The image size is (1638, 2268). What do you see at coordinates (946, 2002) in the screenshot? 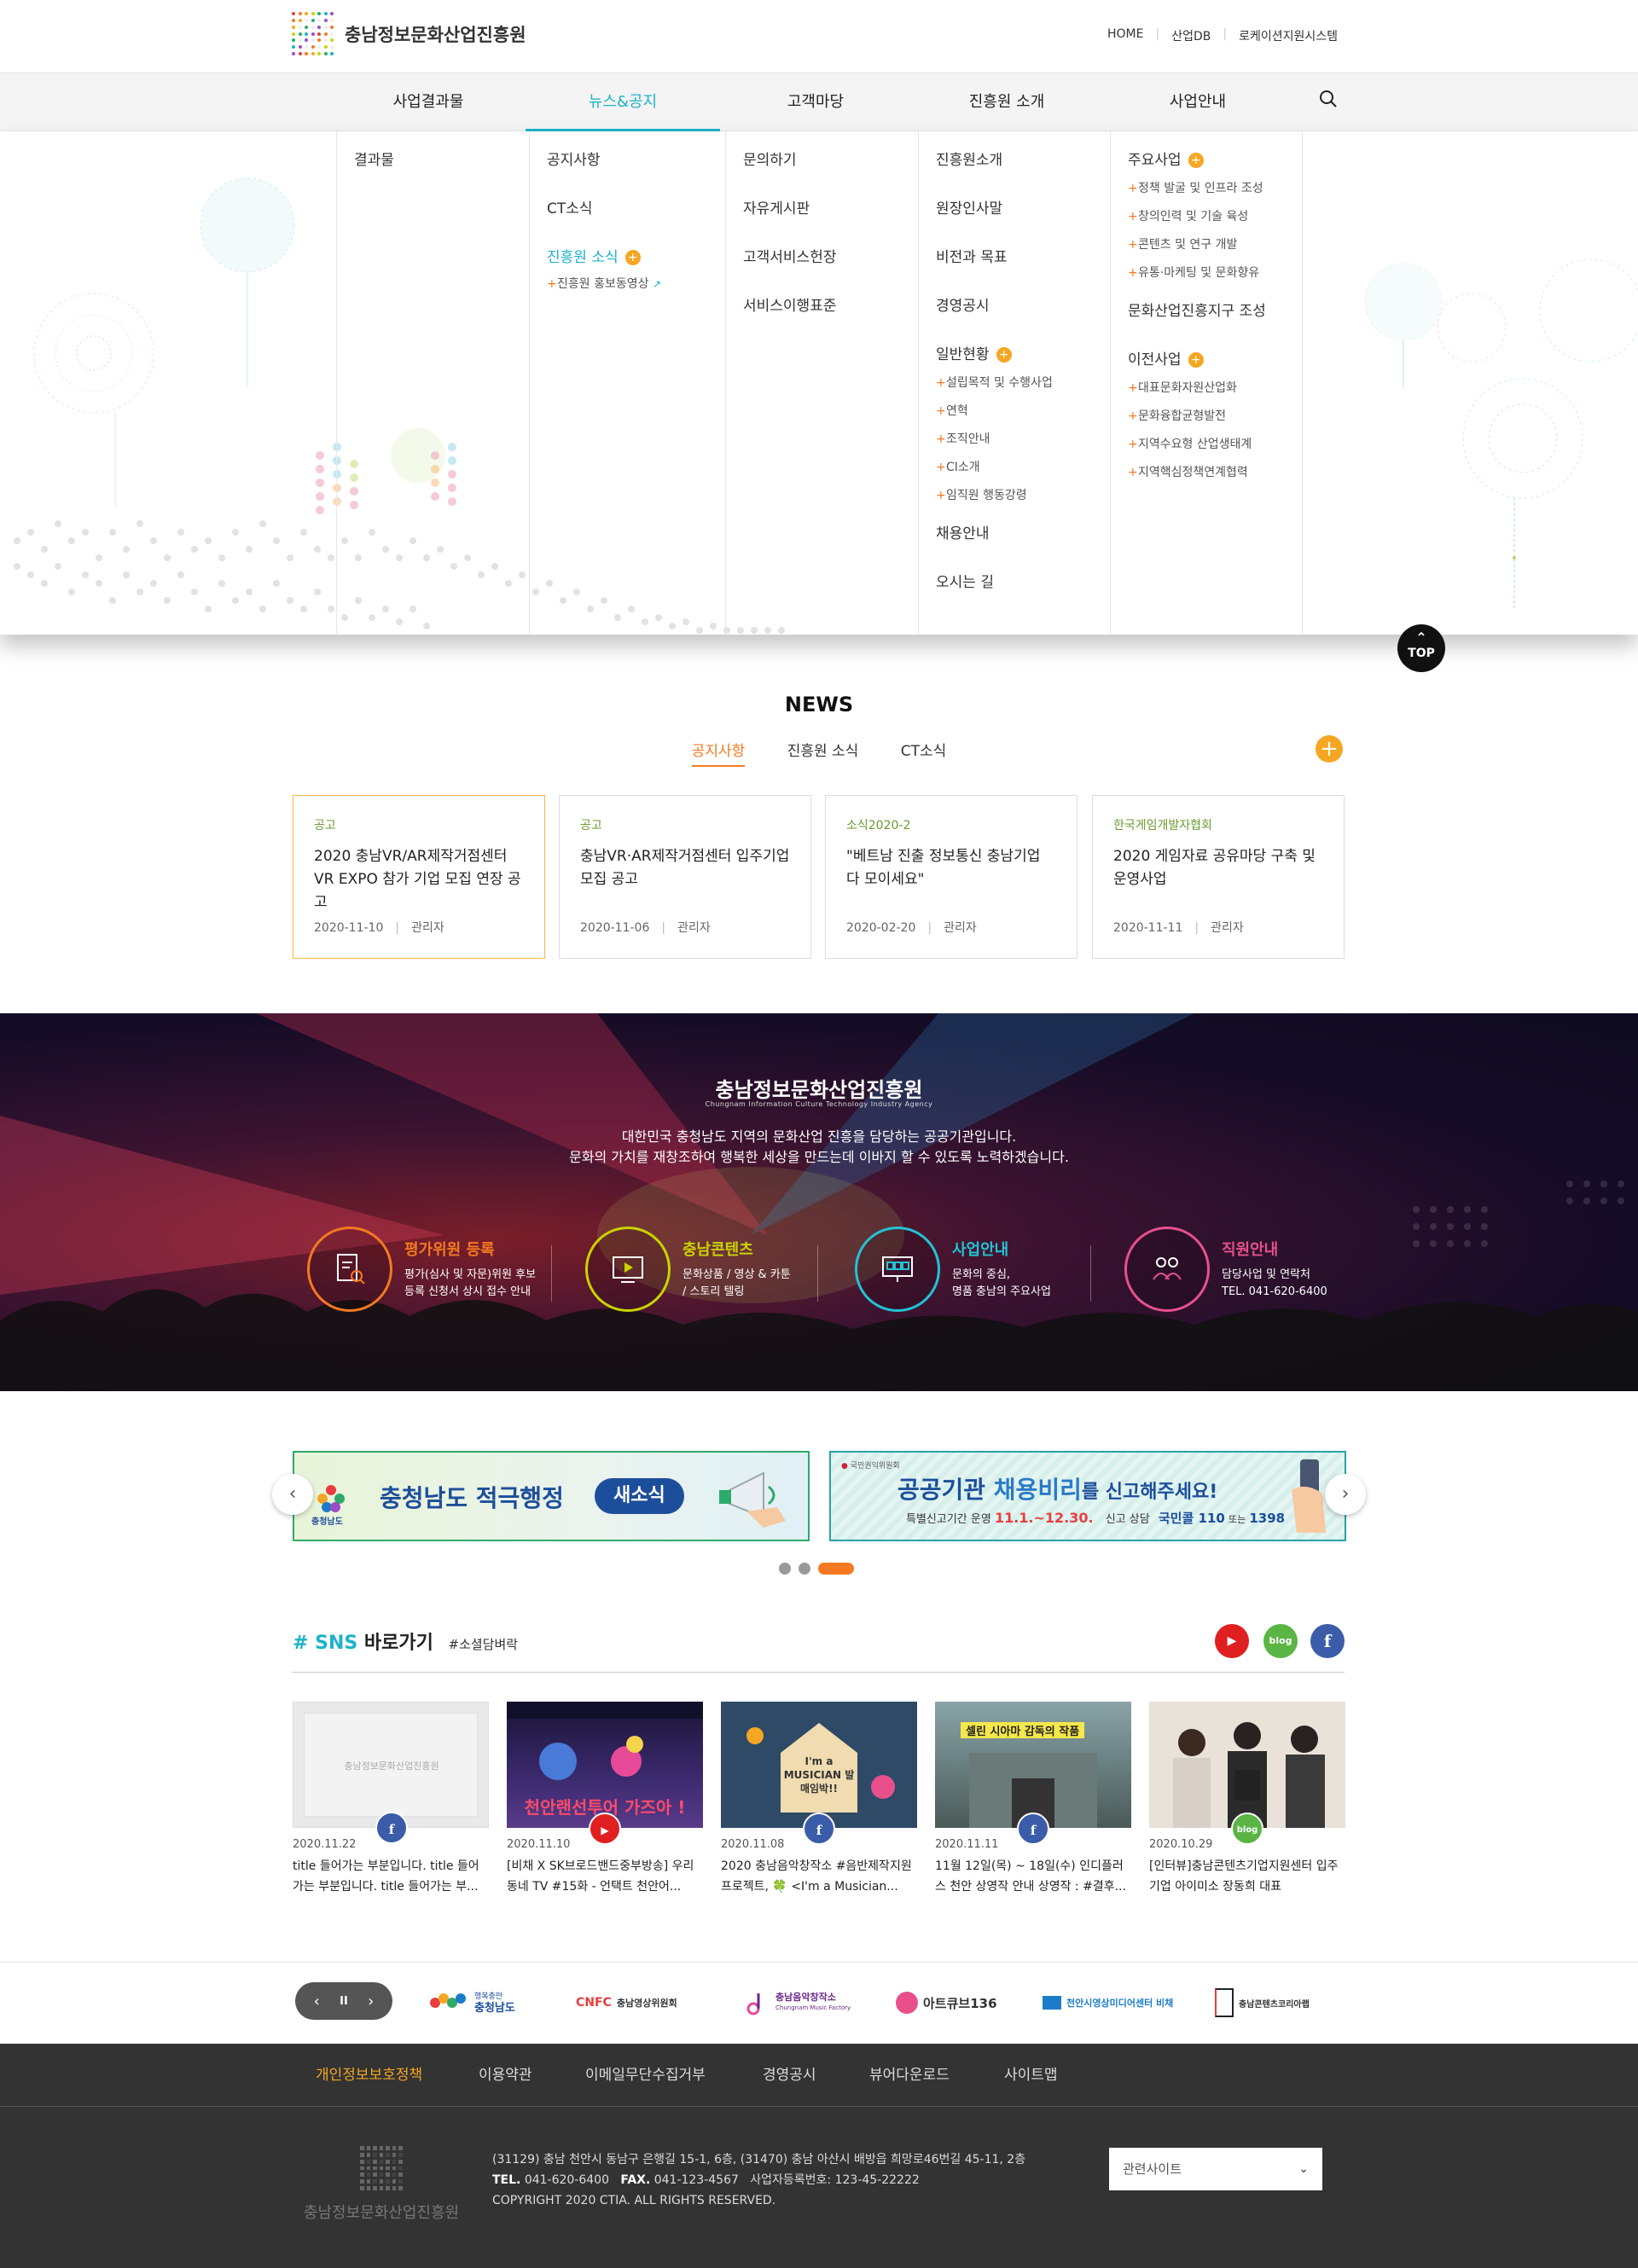
I see `partner-logo: 아트큐브136` at bounding box center [946, 2002].